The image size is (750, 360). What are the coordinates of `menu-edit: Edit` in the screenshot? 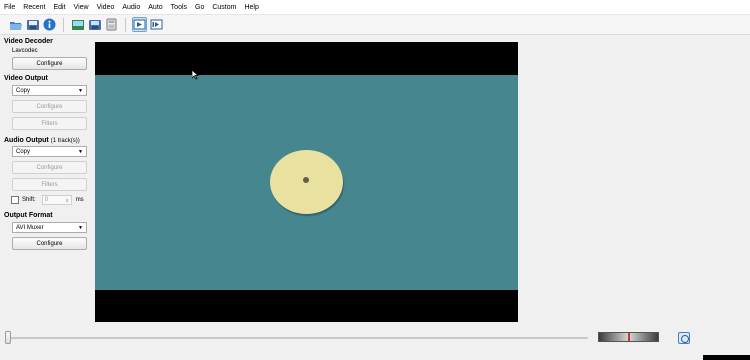 It's located at (59, 7).